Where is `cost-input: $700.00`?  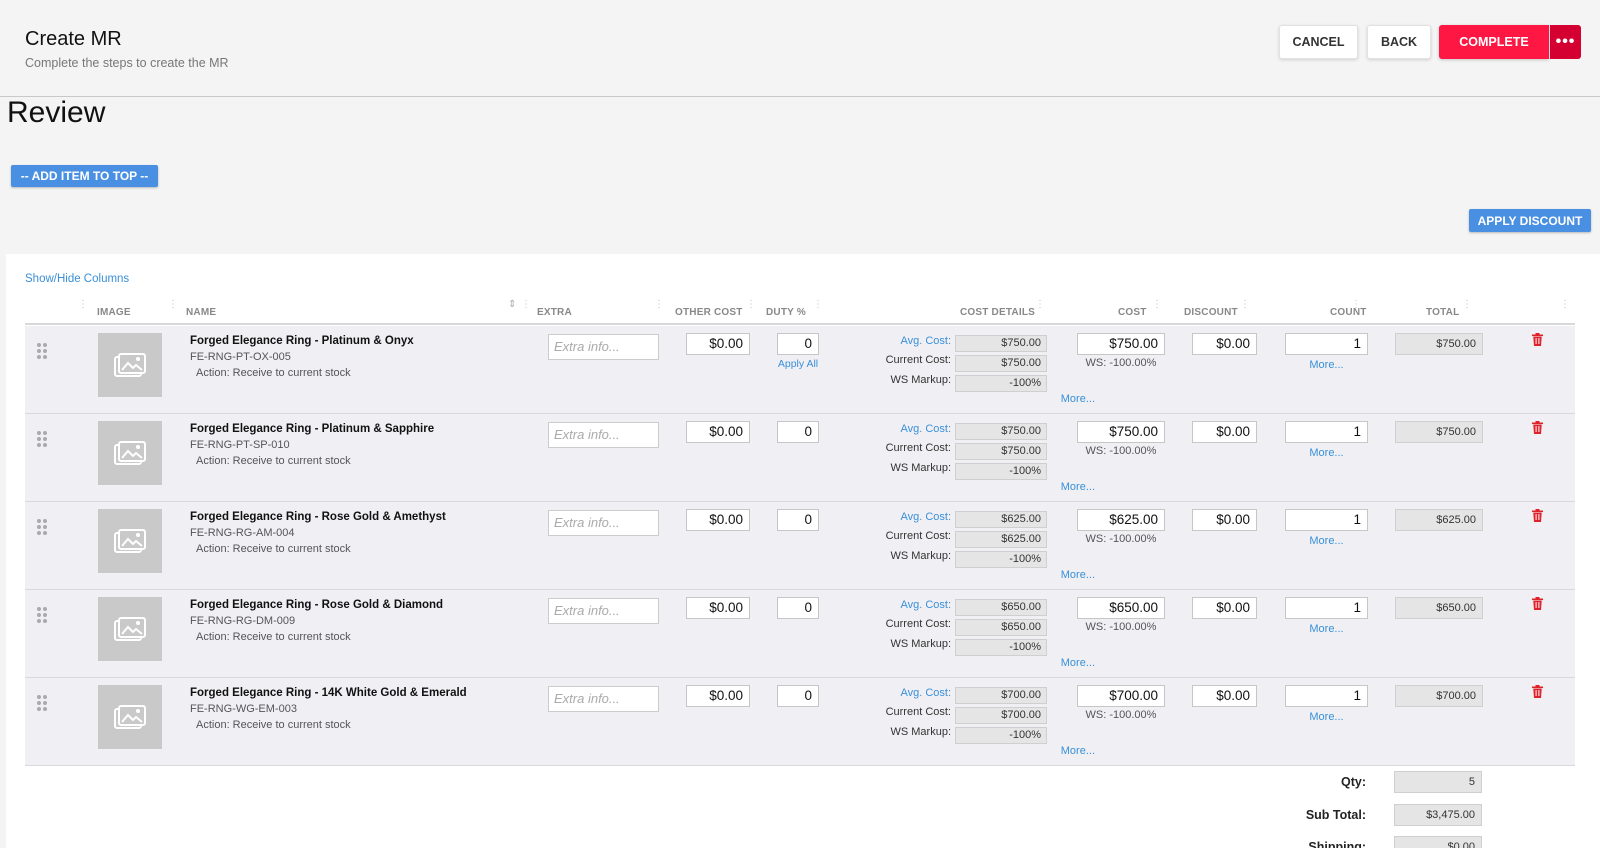 cost-input: $700.00 is located at coordinates (1121, 696).